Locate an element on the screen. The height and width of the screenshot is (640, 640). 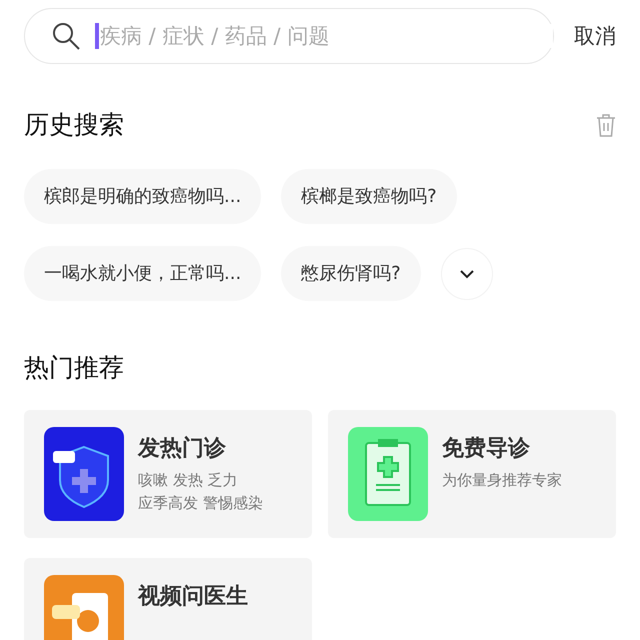
card-subtitle: 咳嗽 发热 乏力 is located at coordinates (188, 480).